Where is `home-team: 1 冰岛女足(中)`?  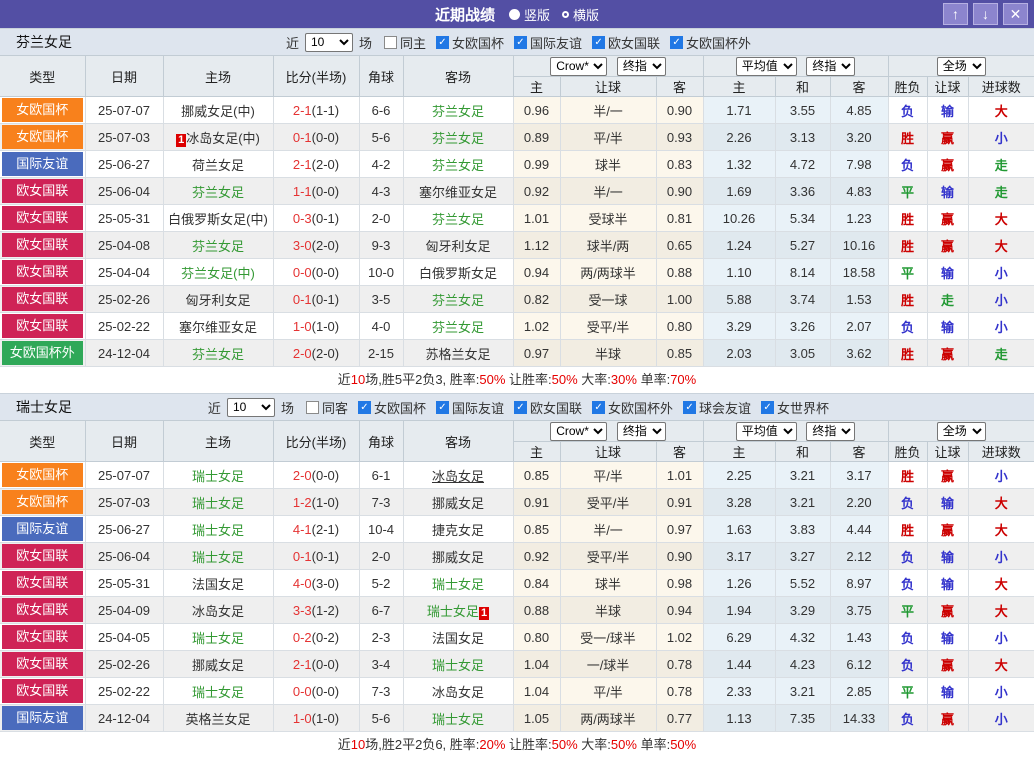
home-team: 1 冰岛女足(中) is located at coordinates (218, 137).